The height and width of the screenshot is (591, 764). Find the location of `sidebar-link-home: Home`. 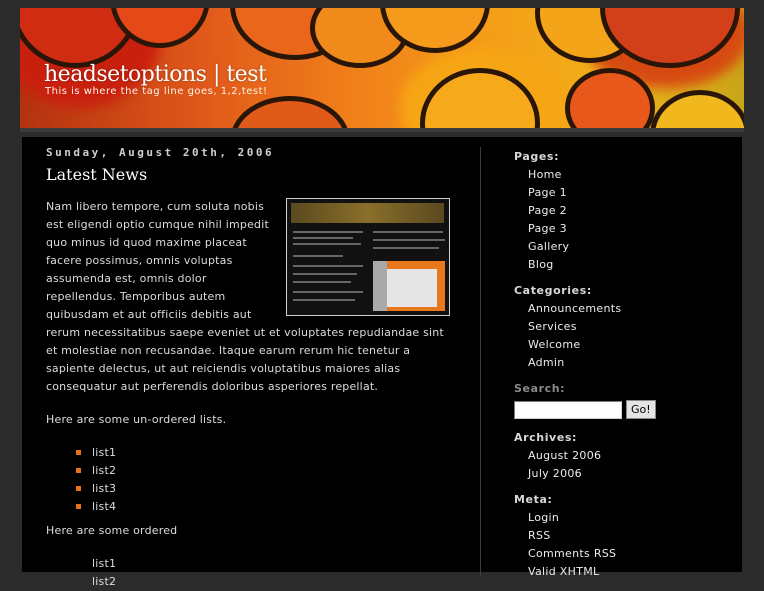

sidebar-link-home: Home is located at coordinates (631, 175).